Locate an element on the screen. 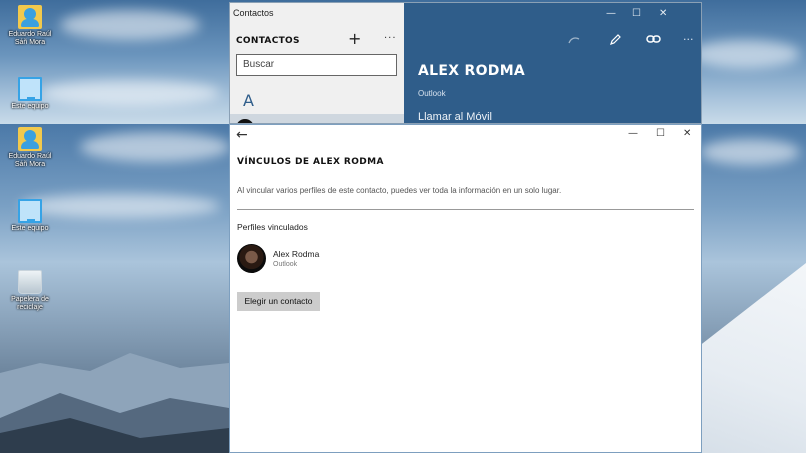  linked-profile-item: Alex Rodma Outlook is located at coordinates (387, 259).